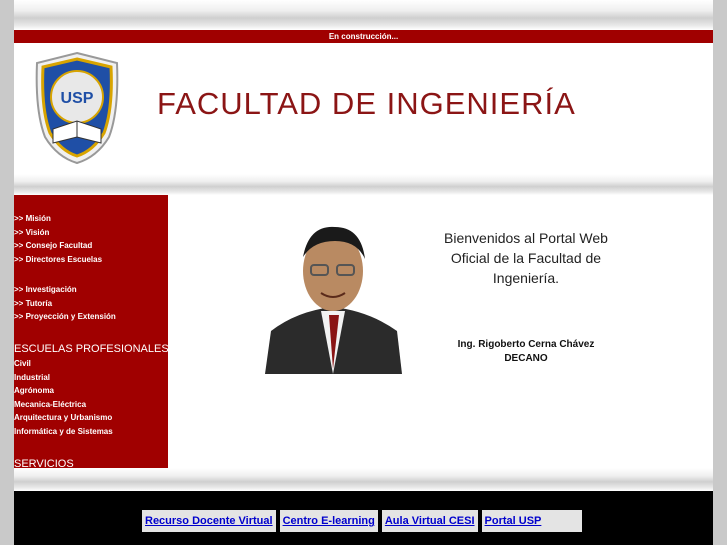 Image resolution: width=727 pixels, height=545 pixels. Describe the element at coordinates (63, 391) in the screenshot. I see `sidebar-link-agronoma: Agrónoma` at that location.